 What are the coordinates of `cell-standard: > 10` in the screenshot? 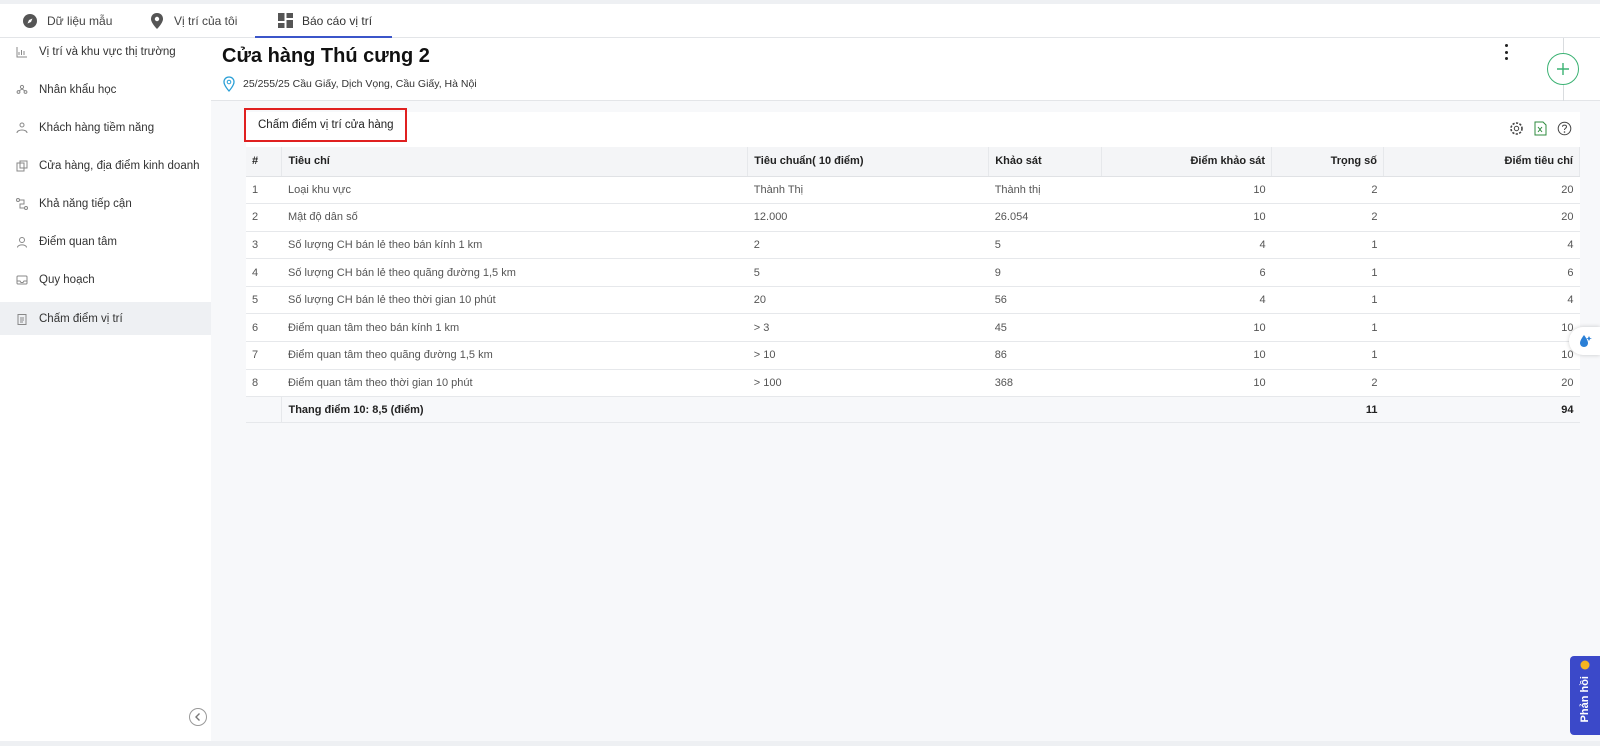 It's located at (868, 355).